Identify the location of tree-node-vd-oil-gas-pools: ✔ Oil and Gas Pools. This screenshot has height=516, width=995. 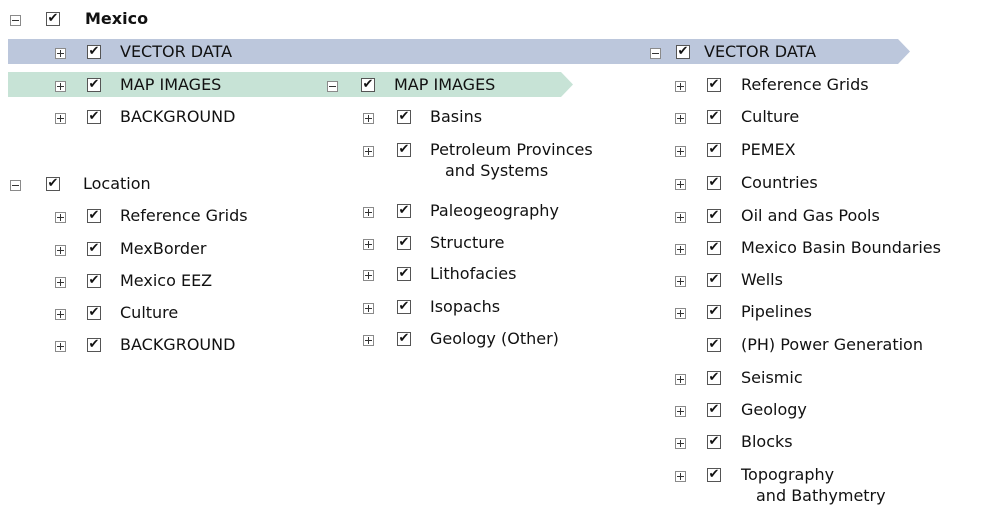
(815, 219).